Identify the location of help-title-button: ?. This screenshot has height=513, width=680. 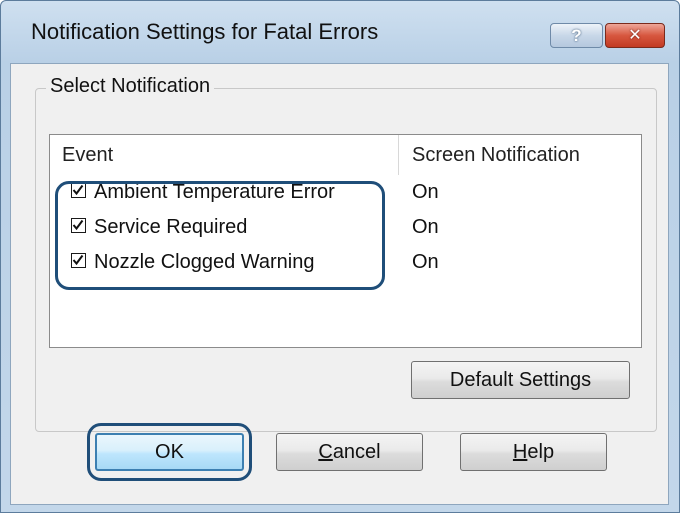
(576, 35).